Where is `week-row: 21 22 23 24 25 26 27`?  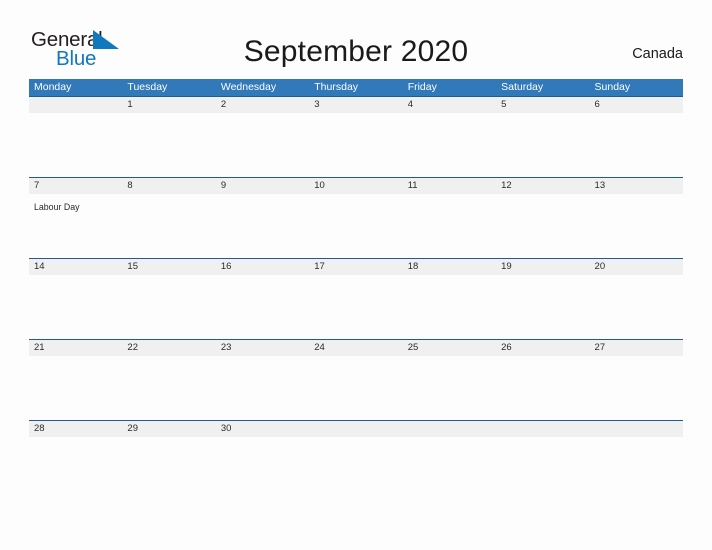 week-row: 21 22 23 24 25 26 27 is located at coordinates (356, 379).